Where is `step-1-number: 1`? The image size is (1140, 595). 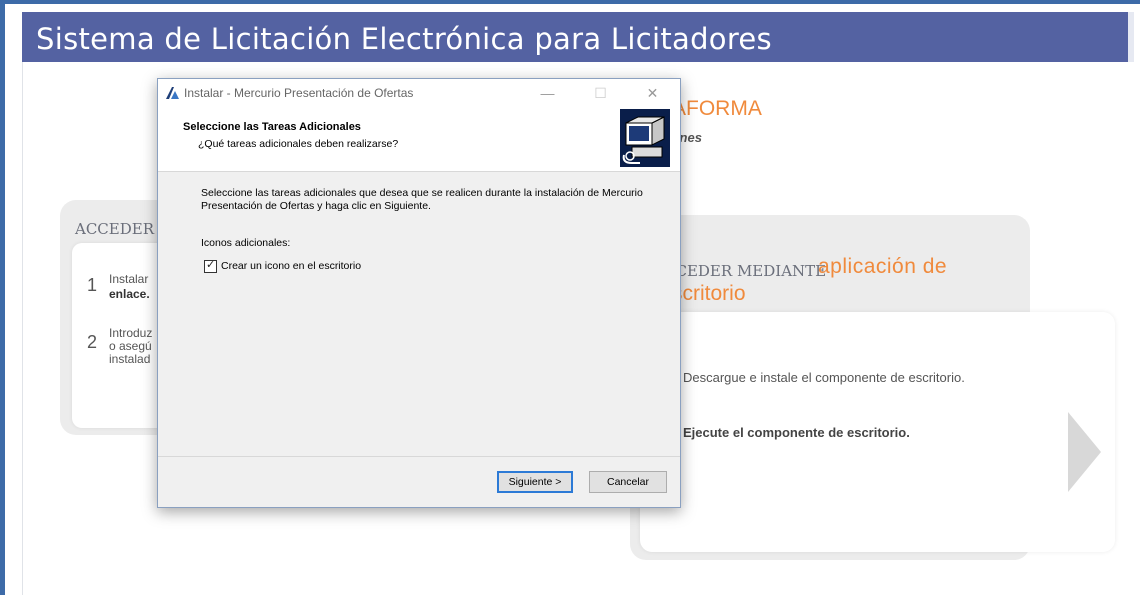 step-1-number: 1 is located at coordinates (92, 285).